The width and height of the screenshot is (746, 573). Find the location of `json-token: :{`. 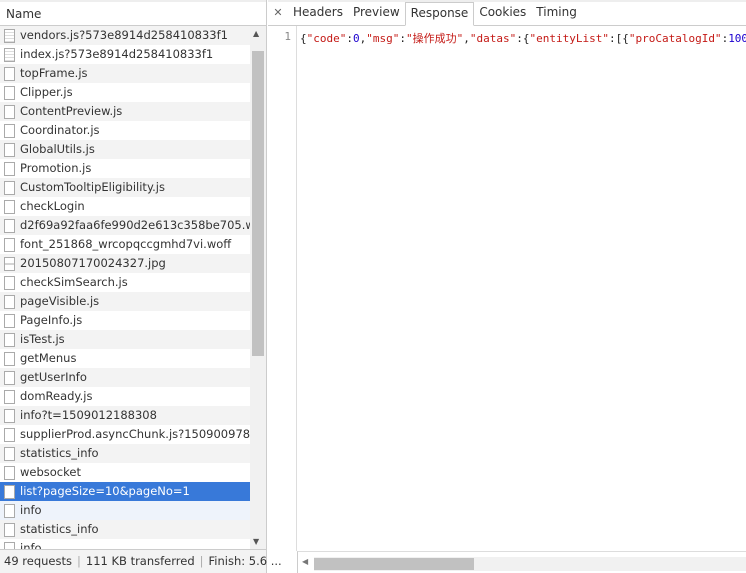

json-token: :{ is located at coordinates (523, 38).